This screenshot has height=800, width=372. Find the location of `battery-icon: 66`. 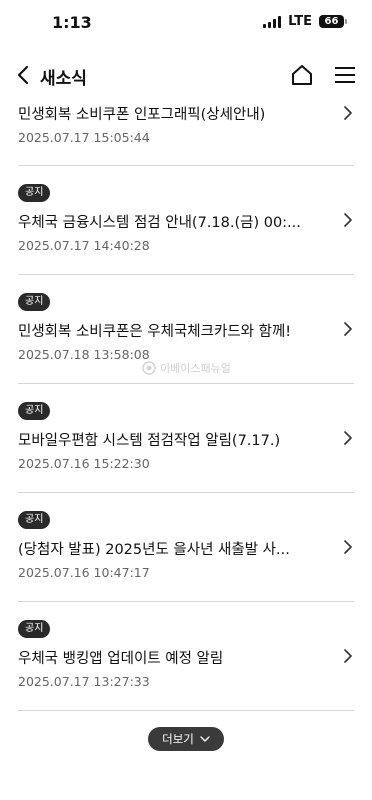

battery-icon: 66 is located at coordinates (333, 21).